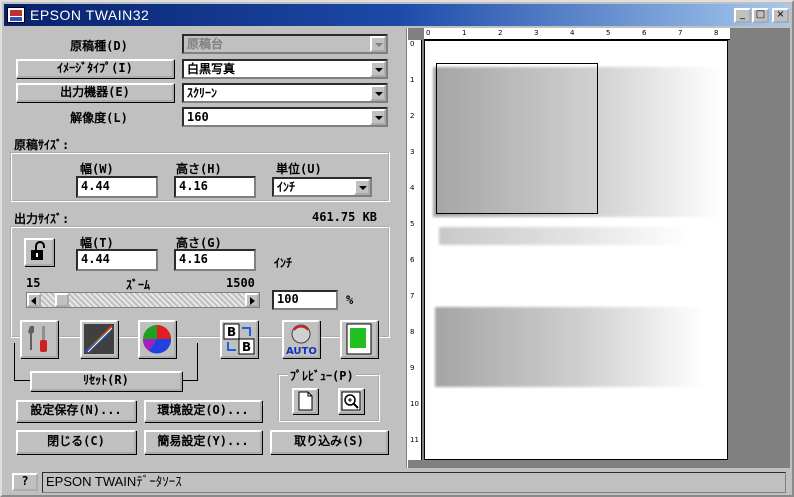 Image resolution: width=794 pixels, height=497 pixels. What do you see at coordinates (716, 33) in the screenshot?
I see `ruler-top-tick: 8` at bounding box center [716, 33].